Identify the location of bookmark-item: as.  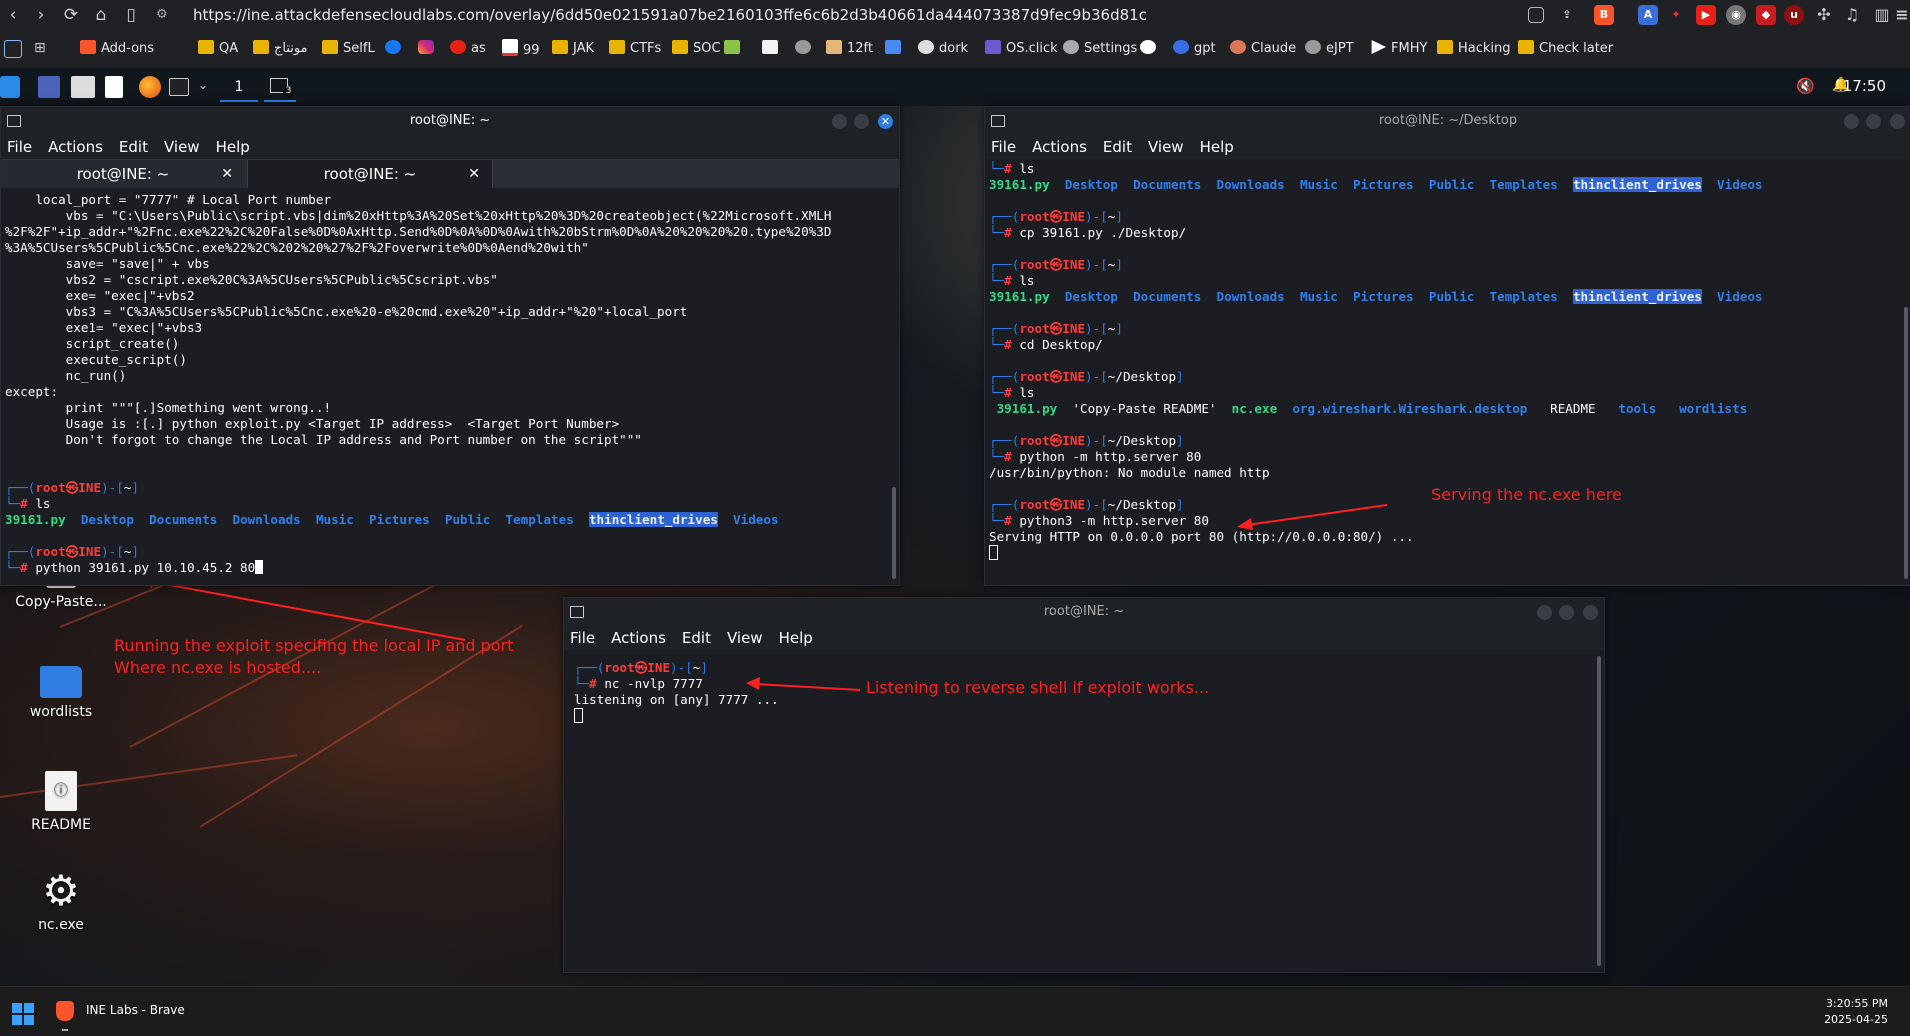
(468, 49).